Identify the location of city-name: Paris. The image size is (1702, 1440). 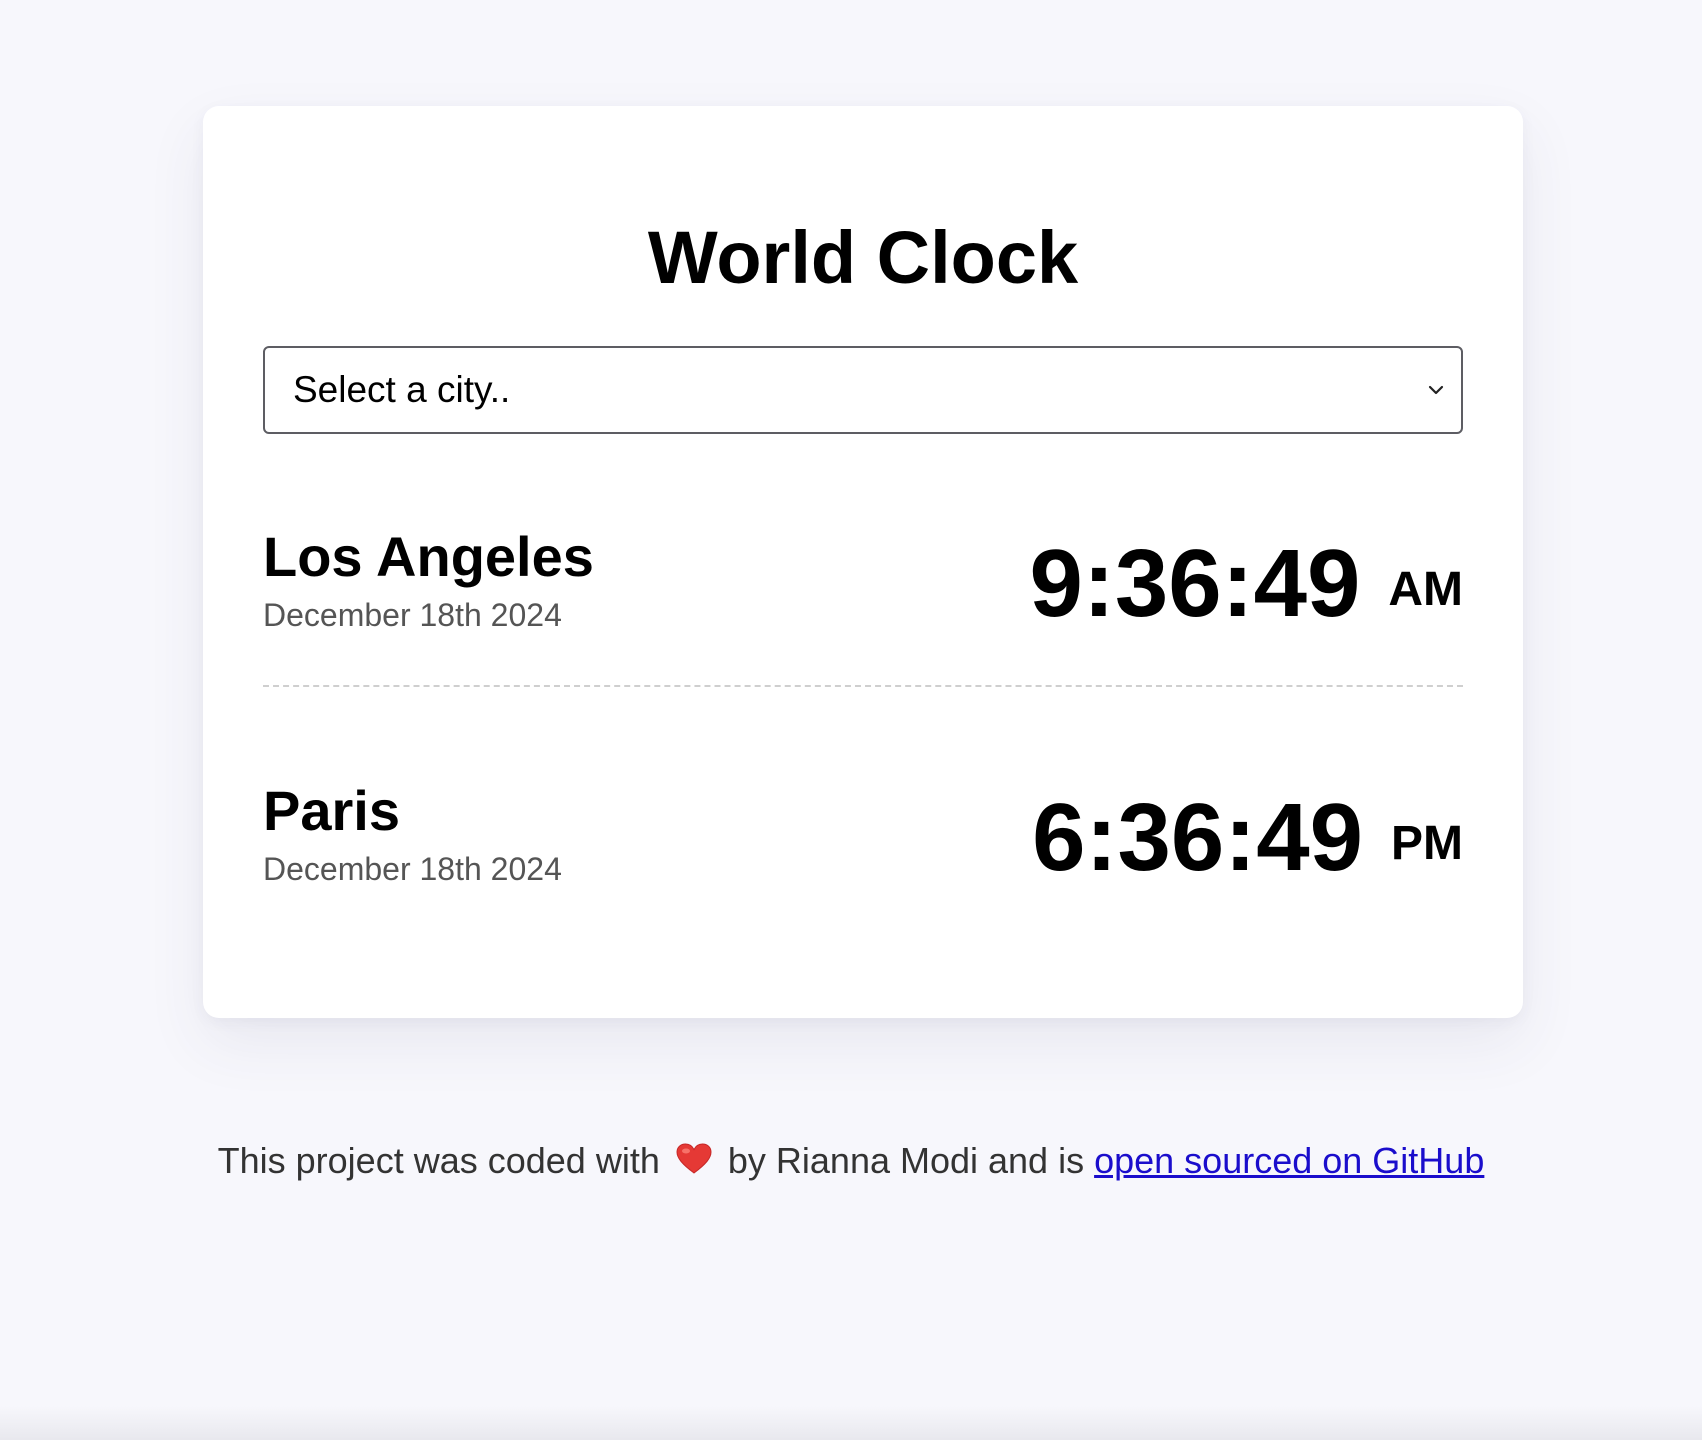
(331, 810).